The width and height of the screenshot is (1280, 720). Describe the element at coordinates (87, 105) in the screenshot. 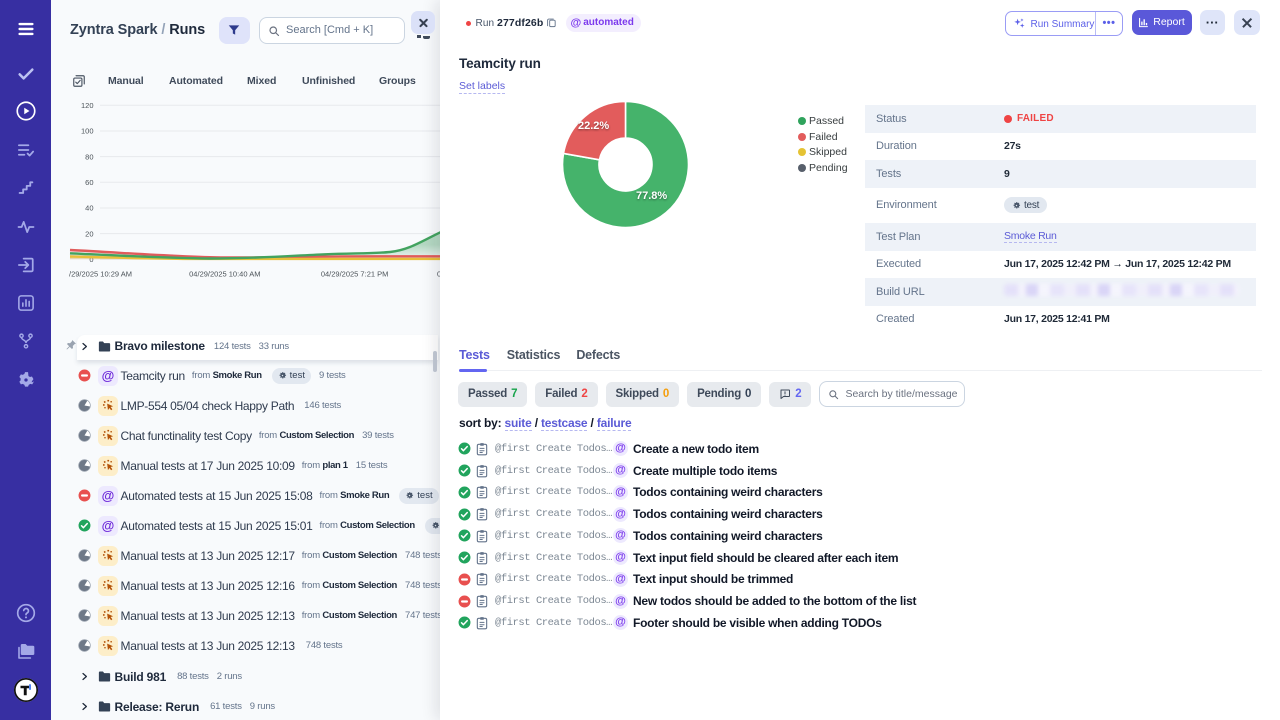

I see `svg-text: 120` at that location.